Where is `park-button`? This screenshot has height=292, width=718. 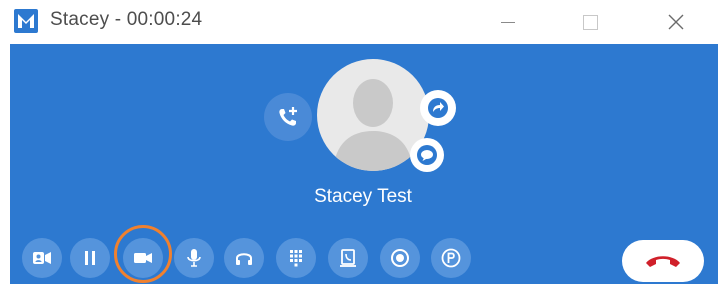 park-button is located at coordinates (348, 258).